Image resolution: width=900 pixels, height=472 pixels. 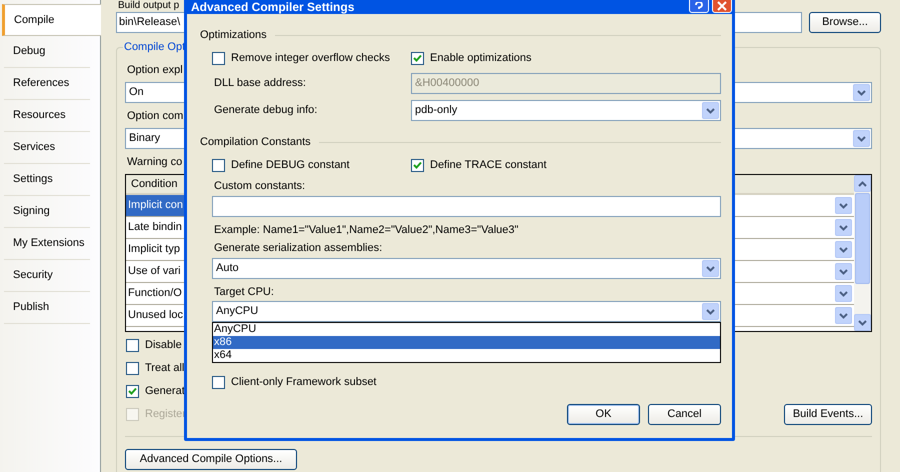 I want to click on checkbox-label: Define TRACE constant, so click(x=488, y=165).